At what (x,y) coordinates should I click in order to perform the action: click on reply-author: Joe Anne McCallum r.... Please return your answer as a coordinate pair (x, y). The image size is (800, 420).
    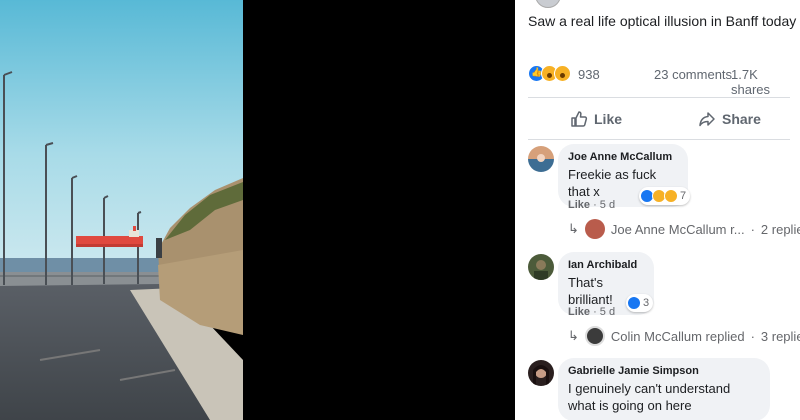
    Looking at the image, I should click on (677, 229).